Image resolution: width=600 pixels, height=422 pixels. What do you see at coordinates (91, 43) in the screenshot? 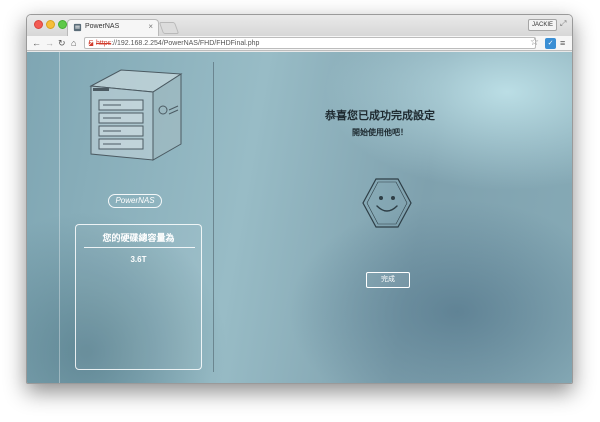
I see `broken-lock-icon` at bounding box center [91, 43].